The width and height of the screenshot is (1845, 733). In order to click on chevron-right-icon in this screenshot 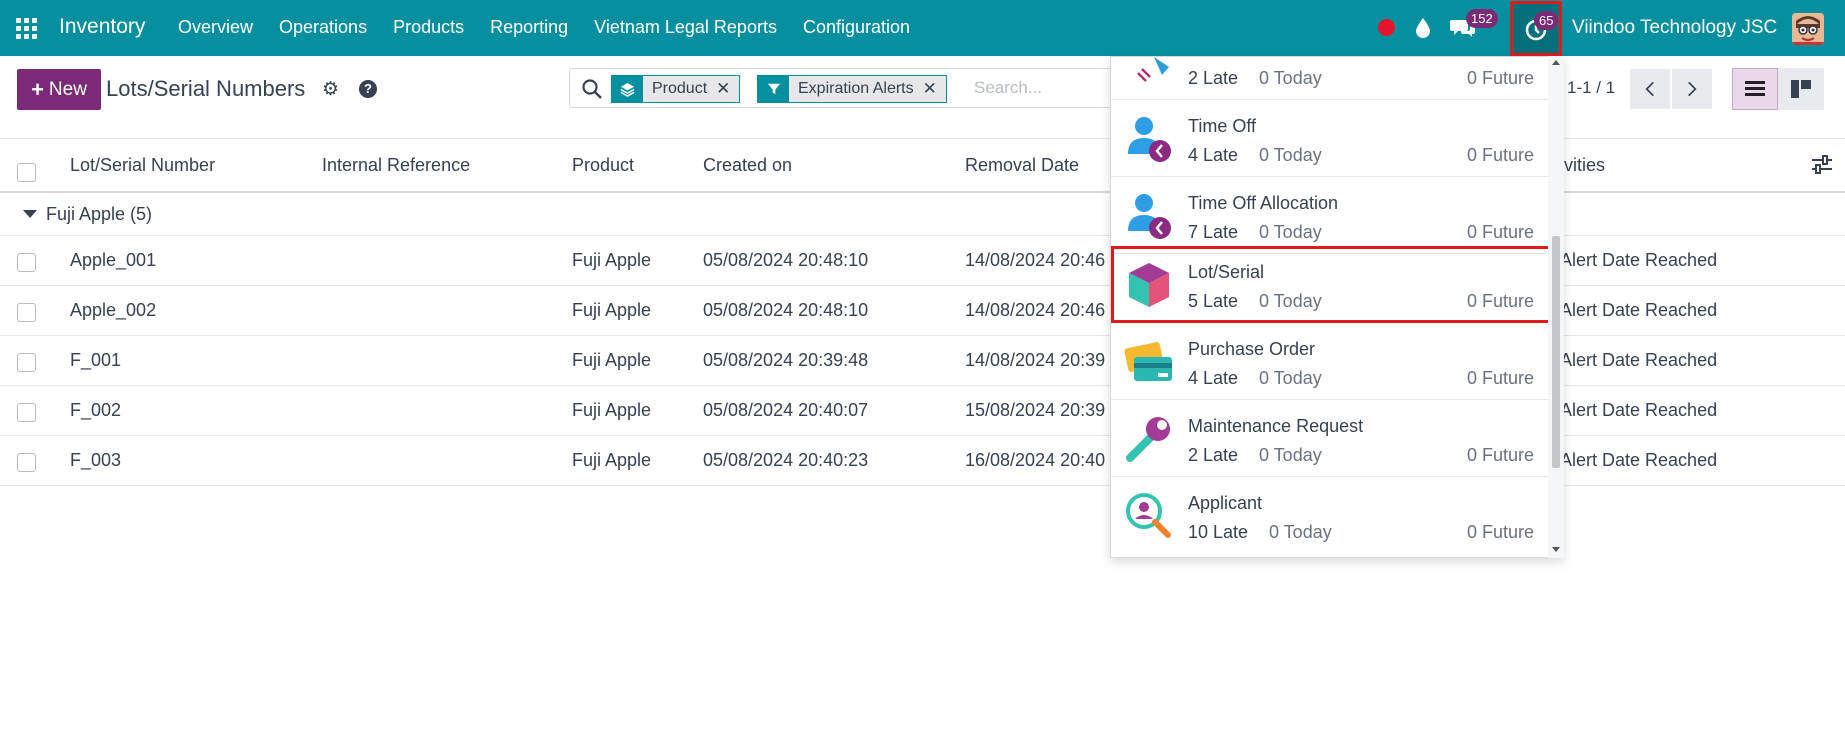, I will do `click(1692, 89)`.